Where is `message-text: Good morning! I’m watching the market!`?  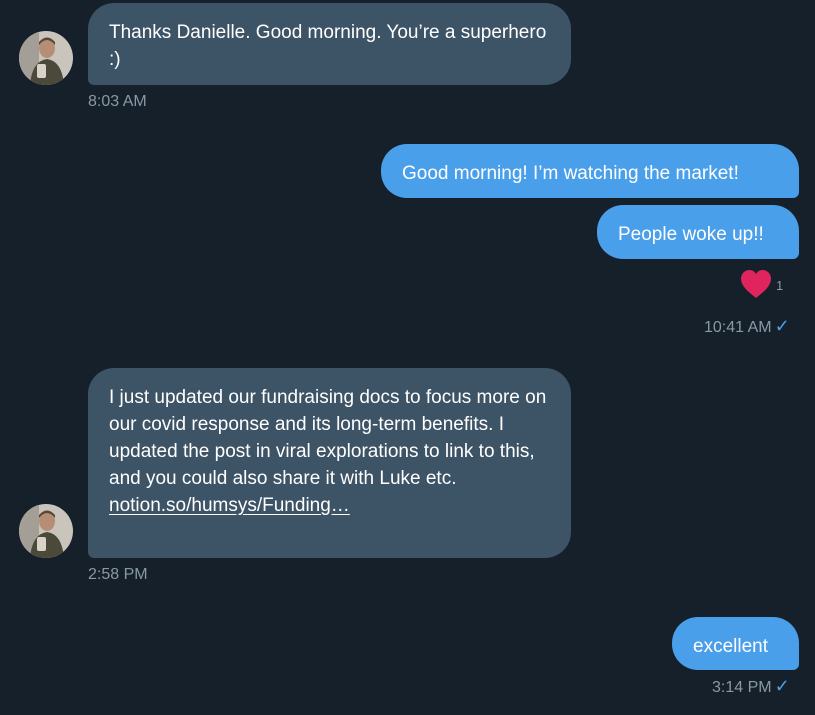
message-text: Good morning! I’m watching the market! is located at coordinates (570, 173).